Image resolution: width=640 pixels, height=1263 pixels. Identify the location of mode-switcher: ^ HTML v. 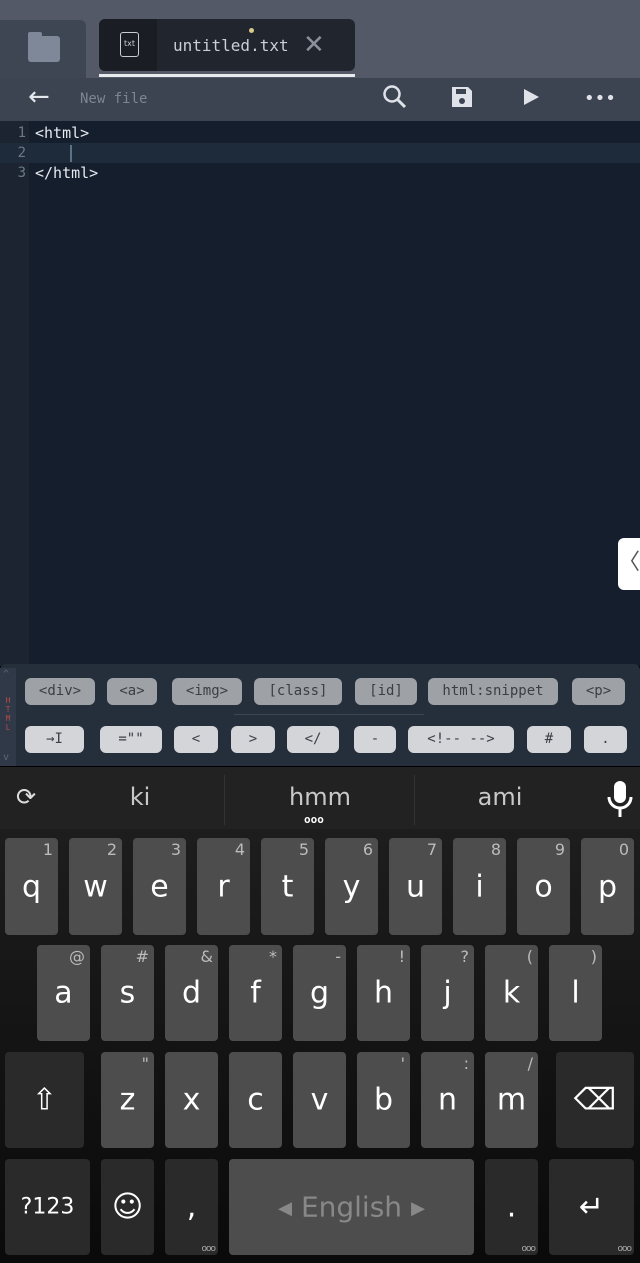
(8, 717).